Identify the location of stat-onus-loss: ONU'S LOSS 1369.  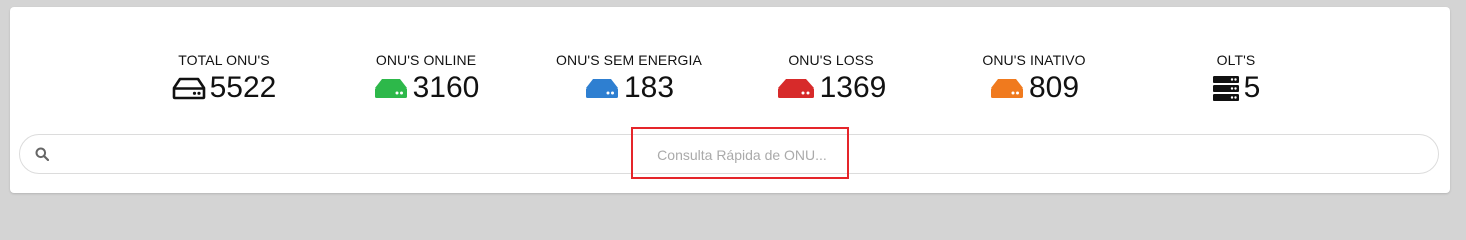
(831, 79).